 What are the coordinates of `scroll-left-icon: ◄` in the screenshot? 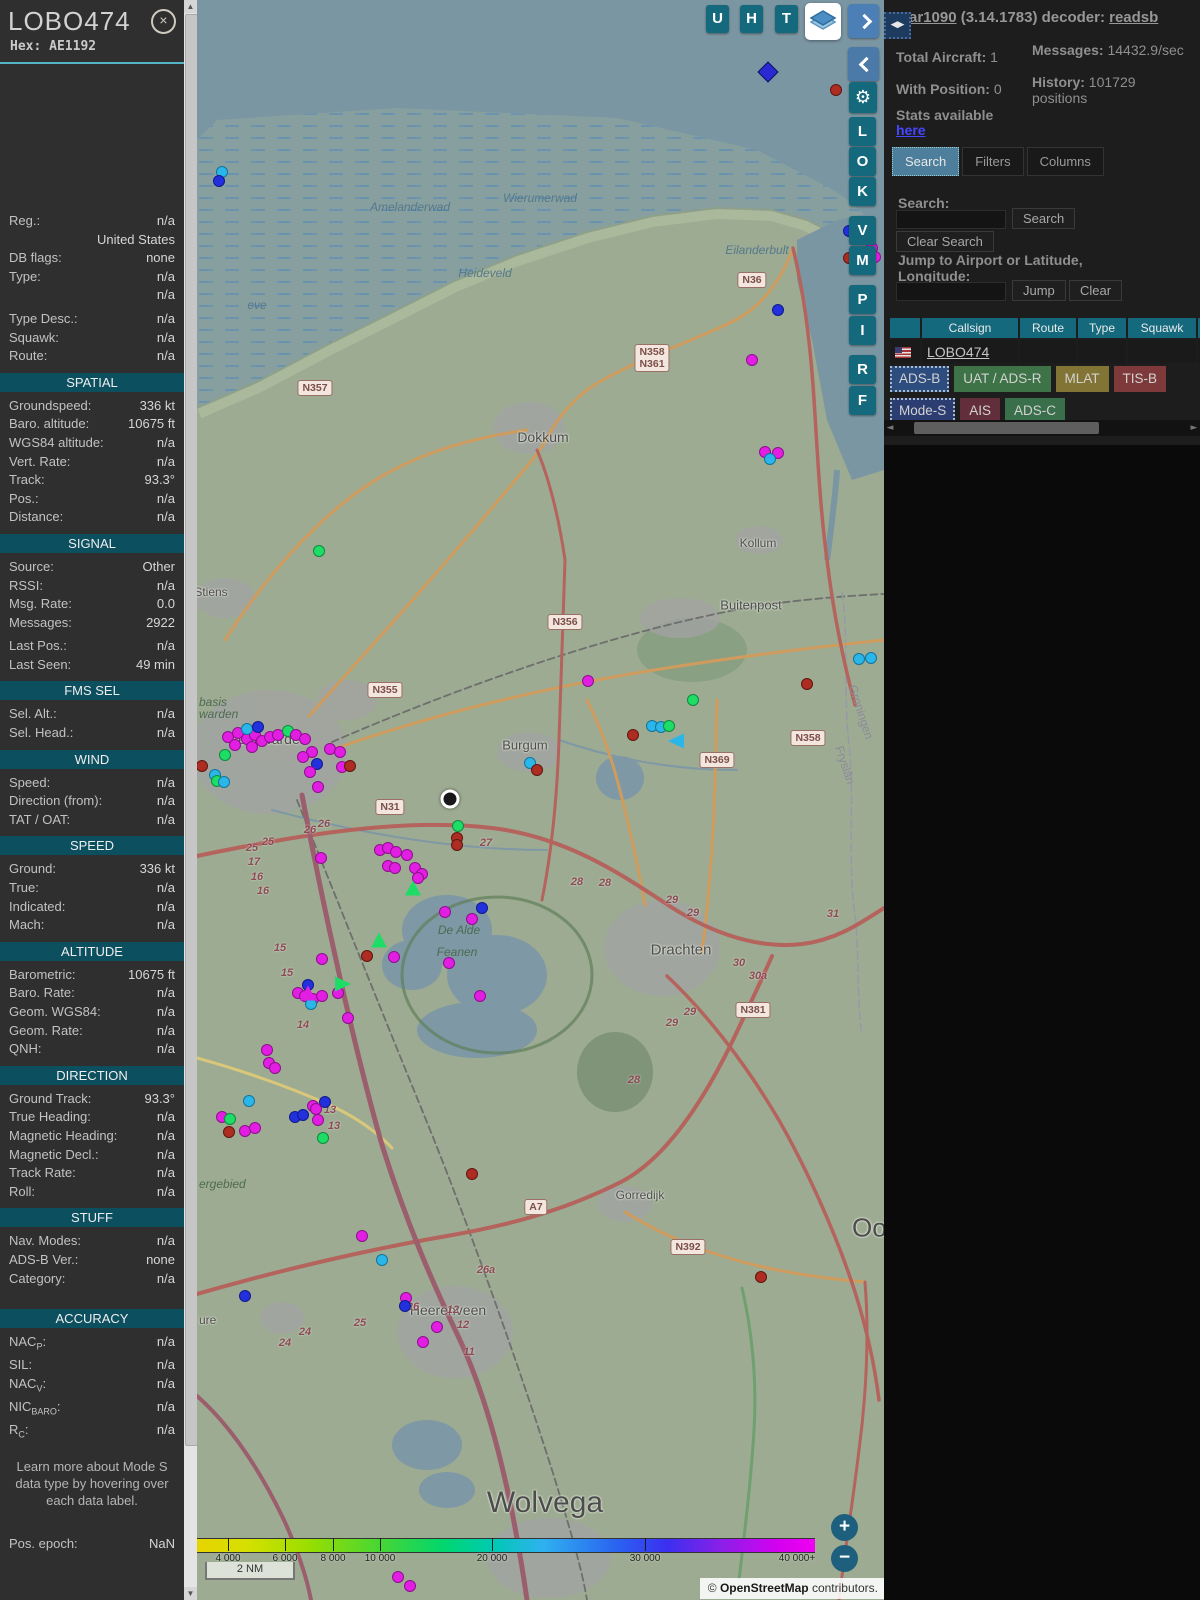 It's located at (890, 428).